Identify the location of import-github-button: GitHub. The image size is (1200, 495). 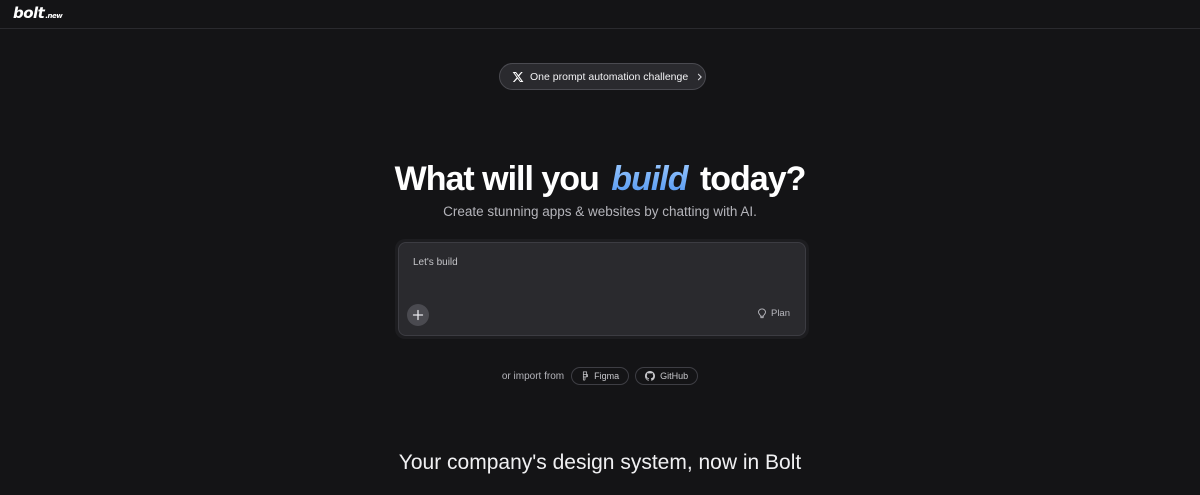
(667, 376).